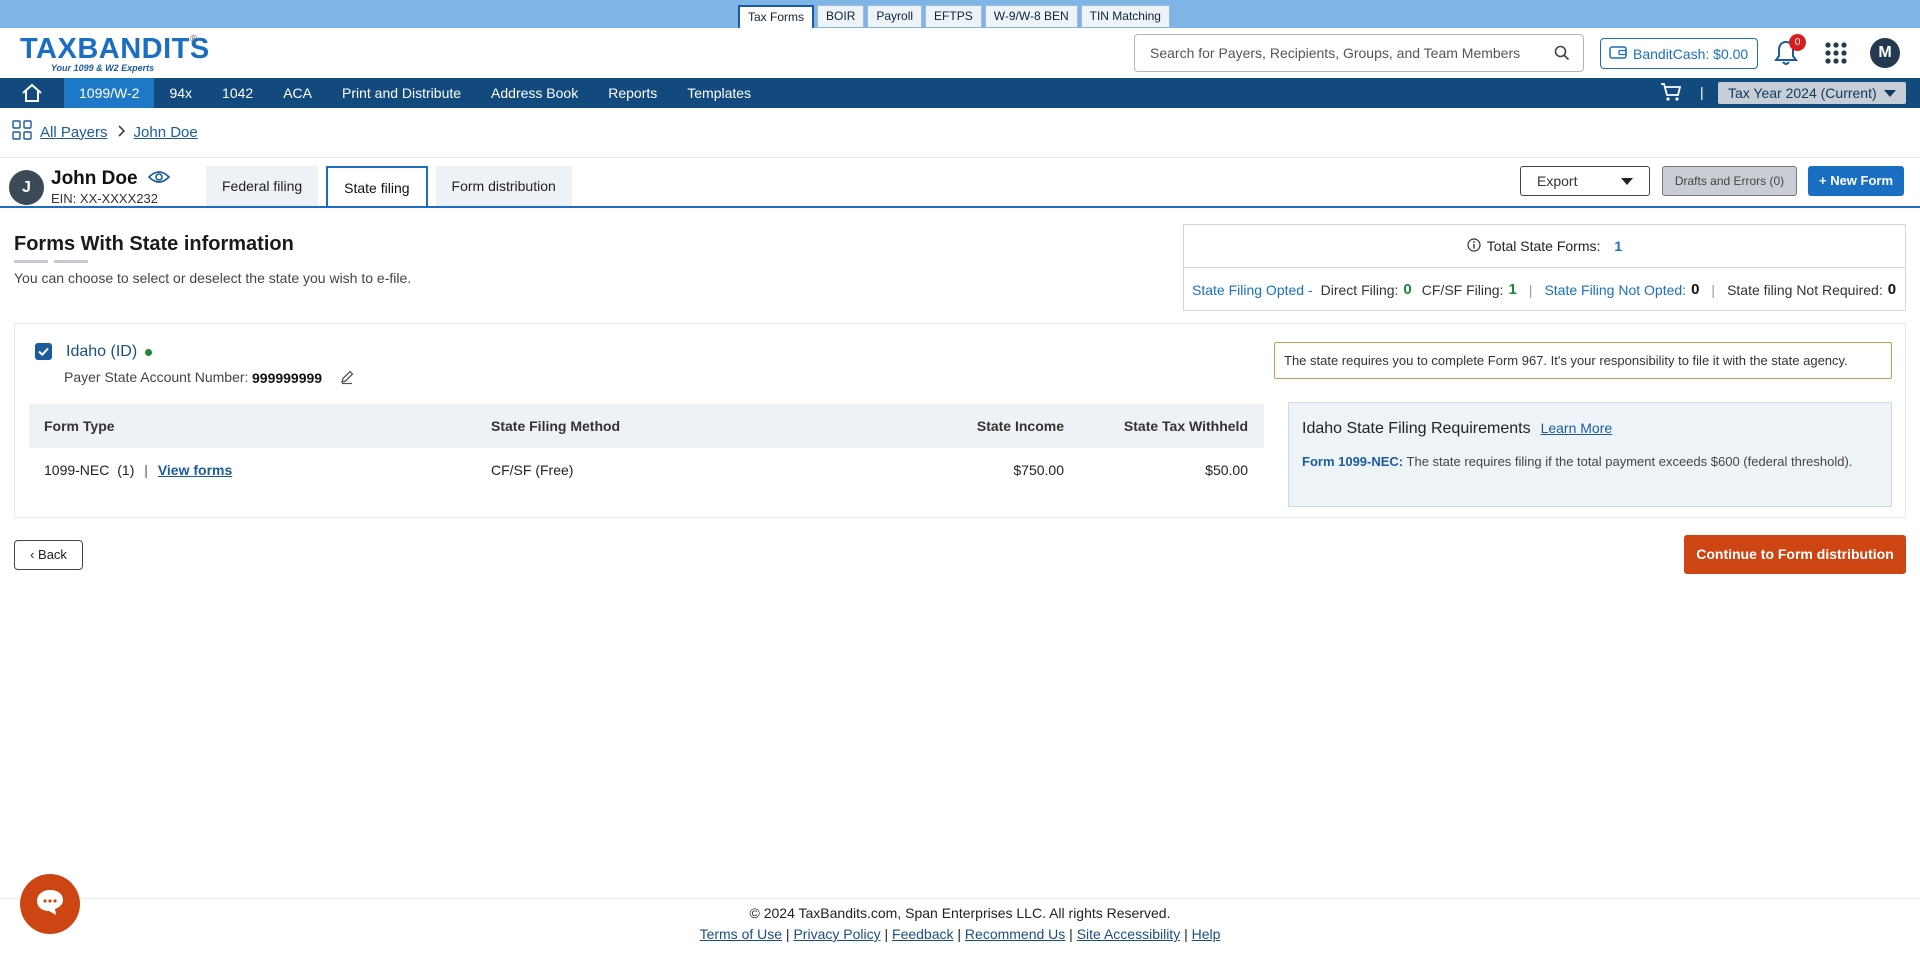 Image resolution: width=1920 pixels, height=953 pixels. Describe the element at coordinates (741, 934) in the screenshot. I see `footer-link-terms: Terms of Use` at that location.